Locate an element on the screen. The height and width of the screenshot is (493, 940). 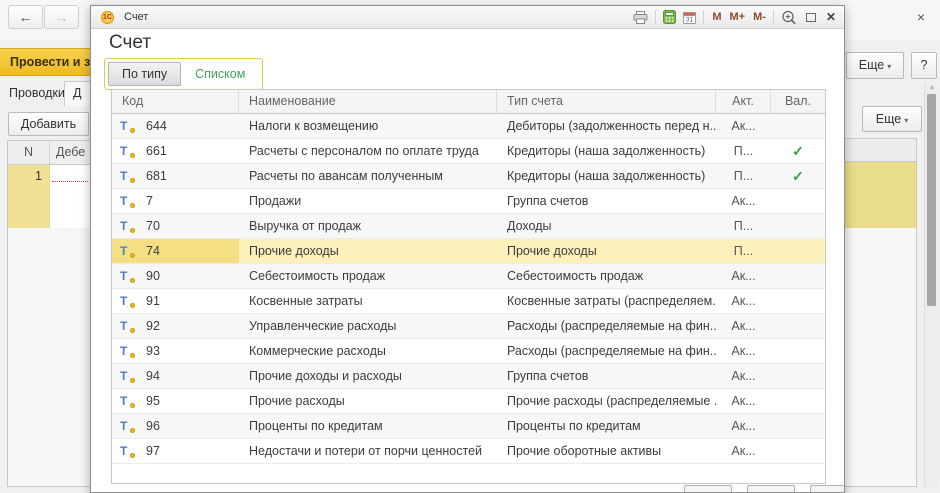
more-button-journal: Еще ▾ is located at coordinates (892, 119).